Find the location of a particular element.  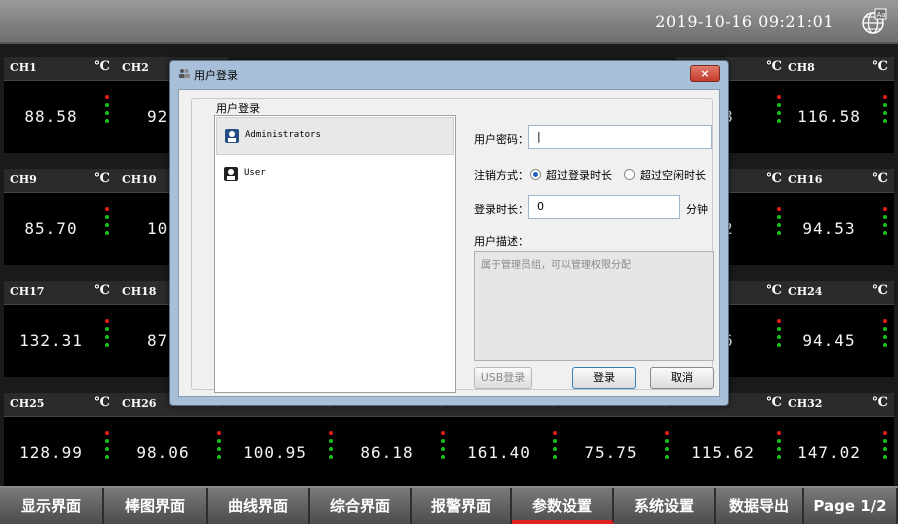

usb-login-button: USB登录 is located at coordinates (503, 378).